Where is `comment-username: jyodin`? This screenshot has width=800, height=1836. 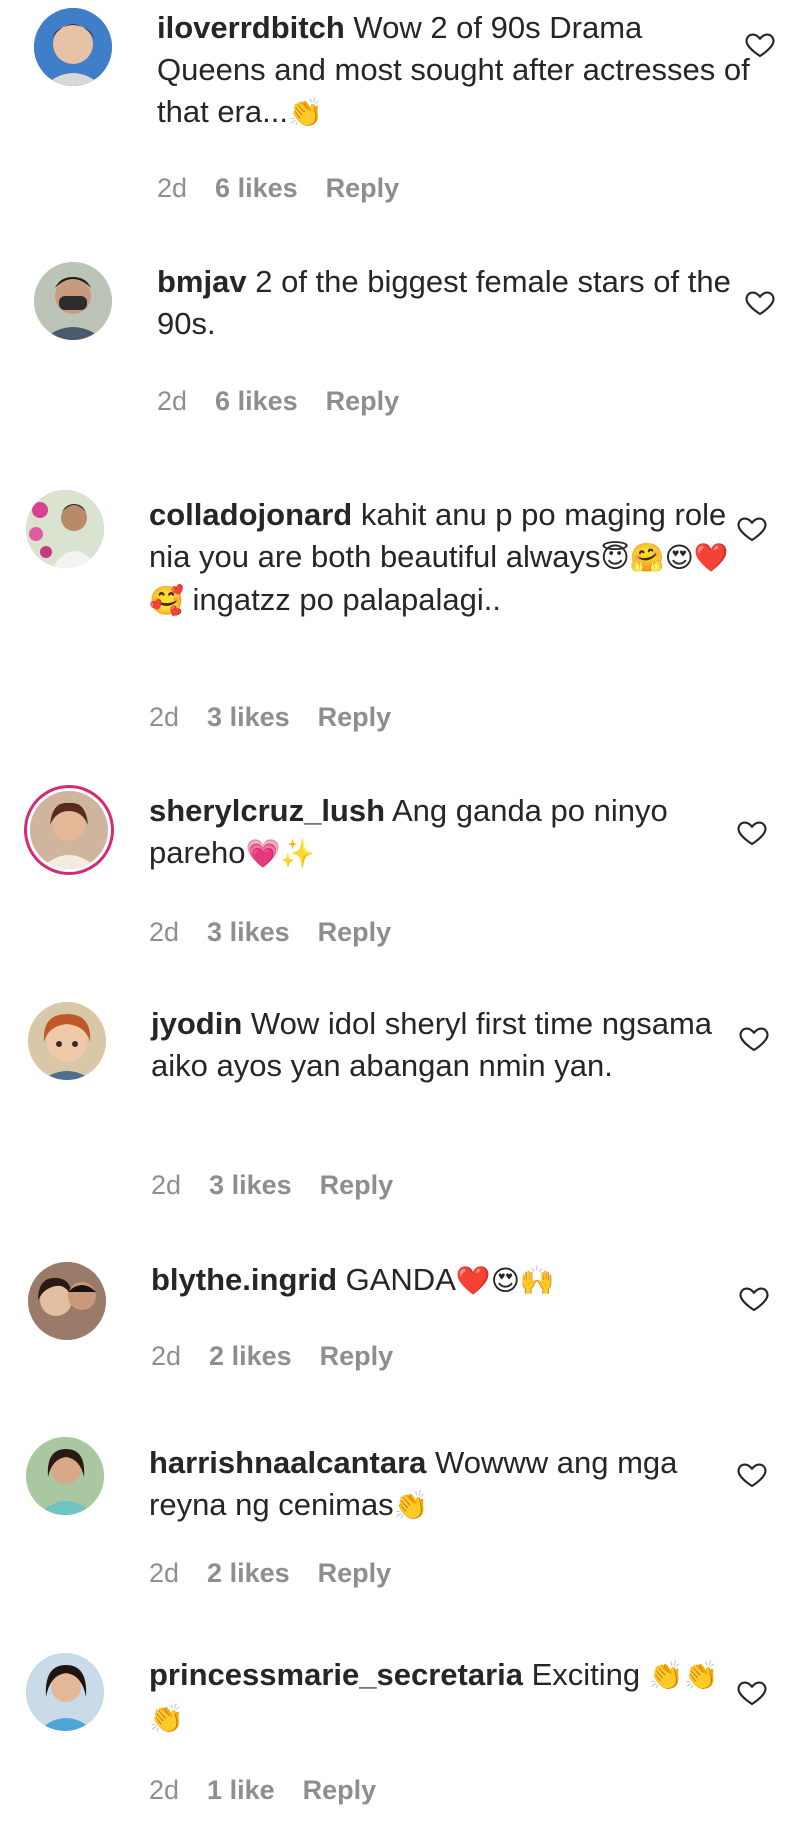 comment-username: jyodin is located at coordinates (196, 1023).